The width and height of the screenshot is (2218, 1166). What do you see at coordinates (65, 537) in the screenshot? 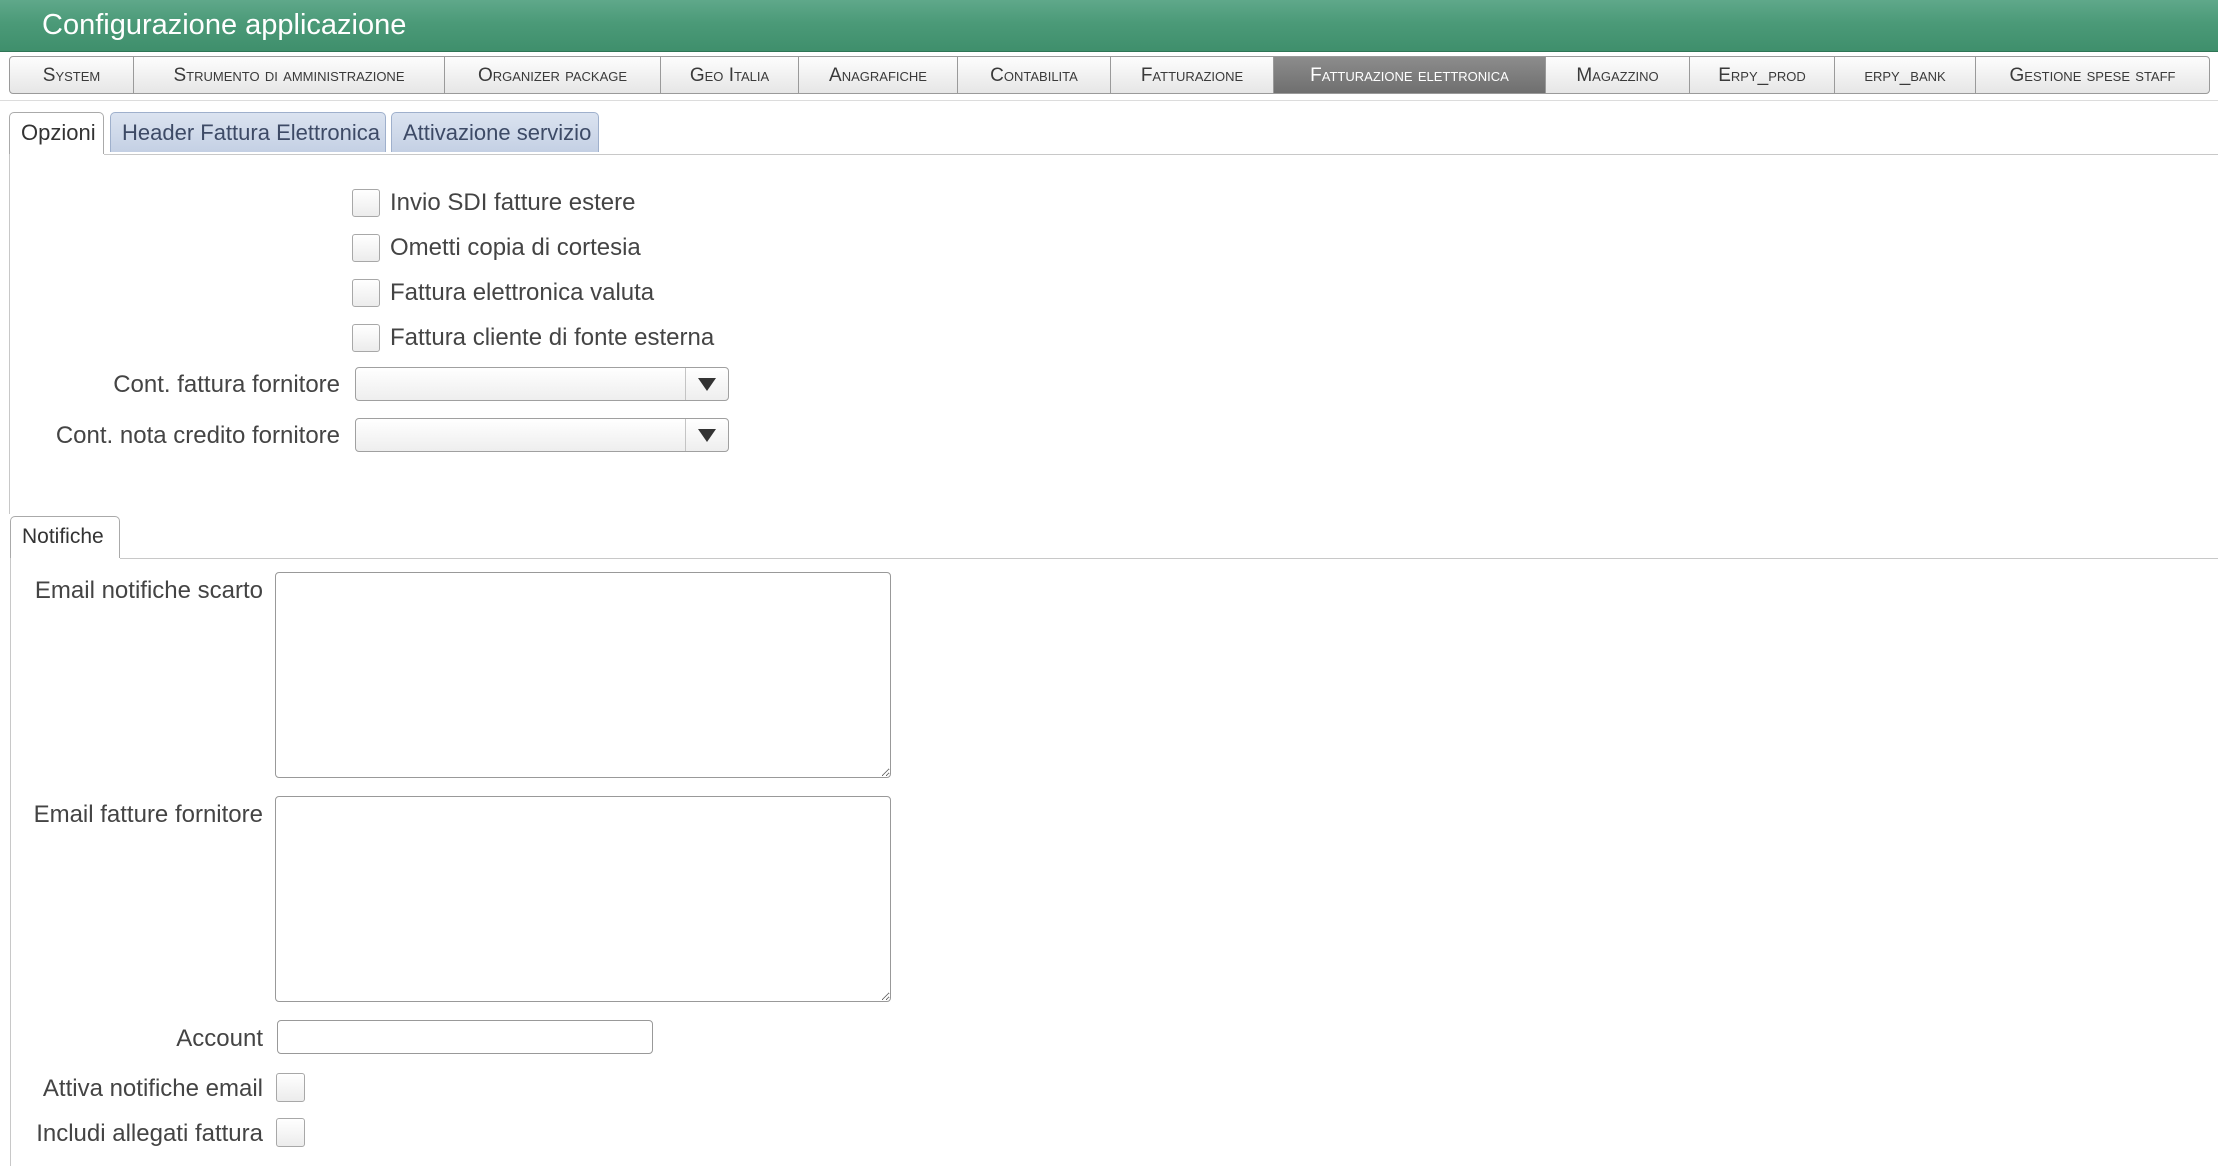
I see `tab-notifiche: Notifiche` at bounding box center [65, 537].